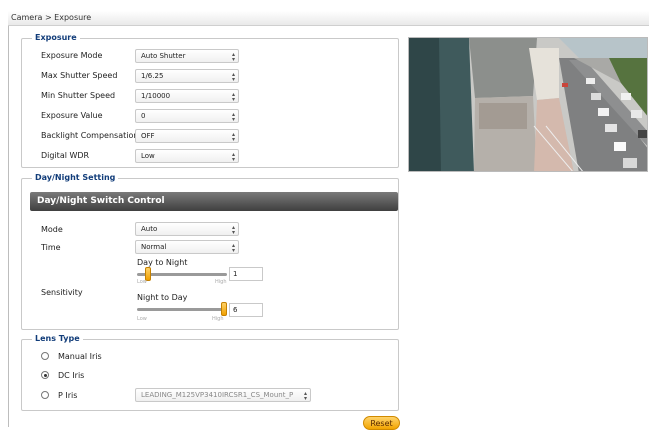 Image resolution: width=649 pixels, height=430 pixels. Describe the element at coordinates (224, 309) in the screenshot. I see `night-to-day-slider-thumb` at that location.